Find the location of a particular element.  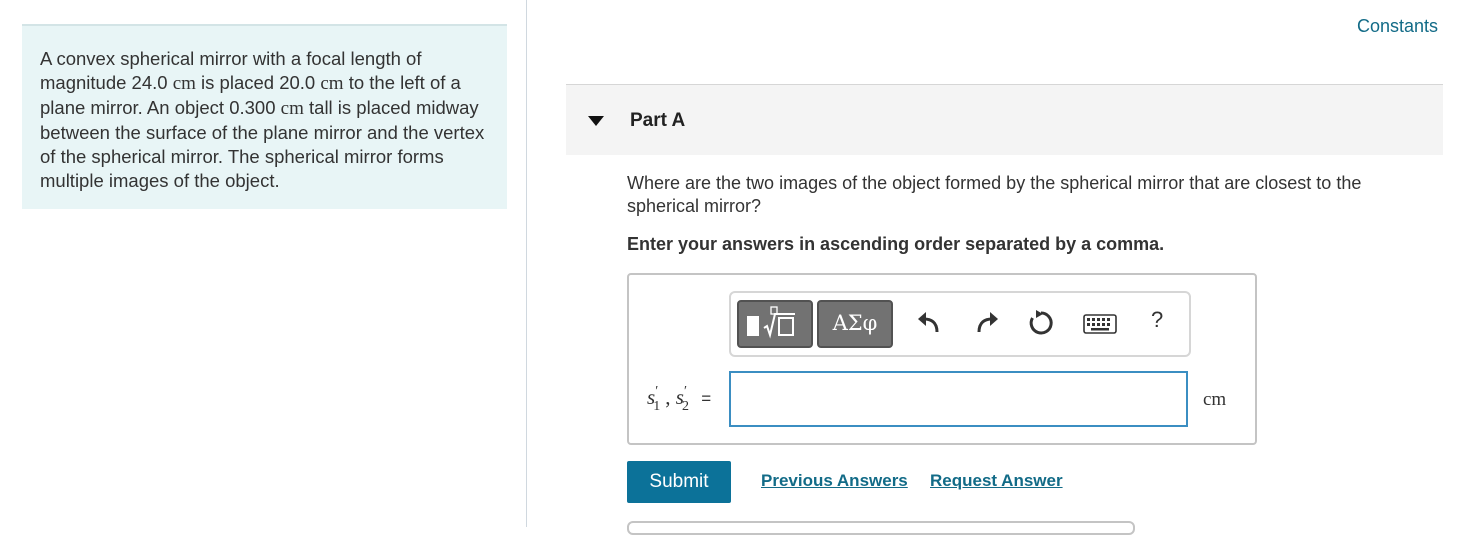

undo-icon is located at coordinates (929, 323).